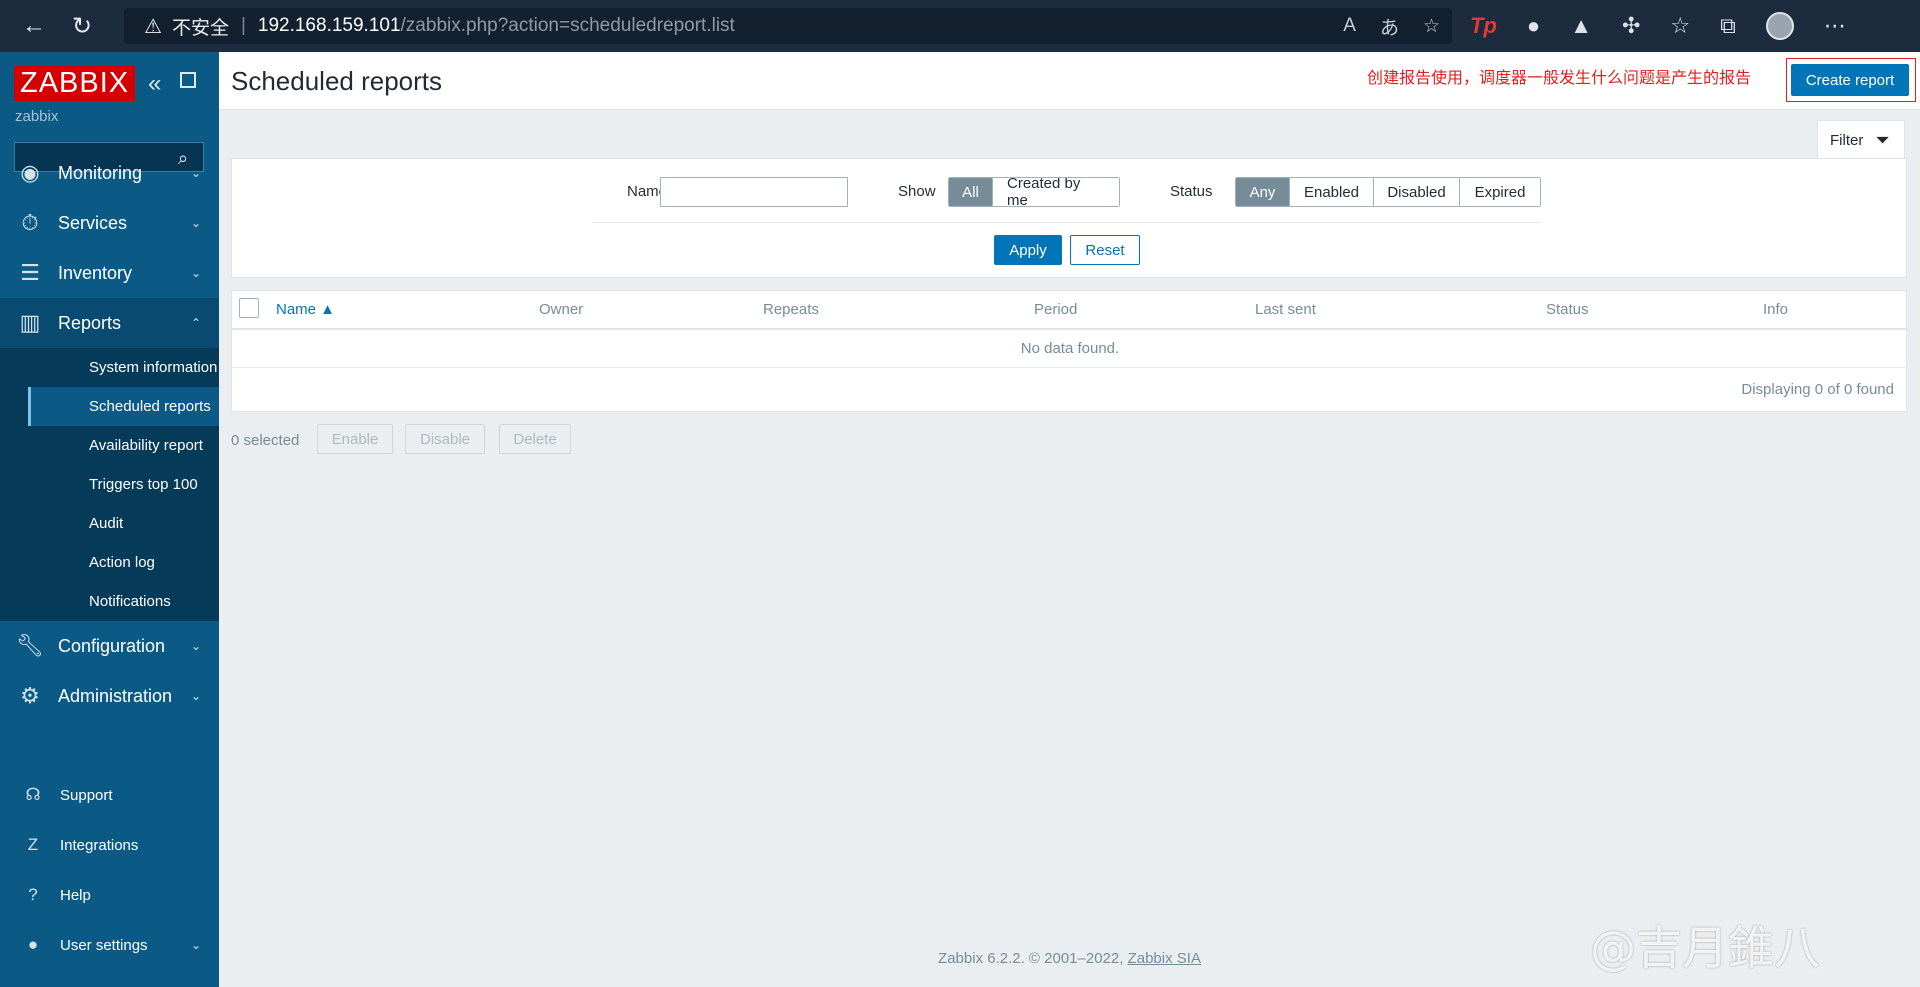  Describe the element at coordinates (305, 309) in the screenshot. I see `column-header-name: Name ▲` at that location.